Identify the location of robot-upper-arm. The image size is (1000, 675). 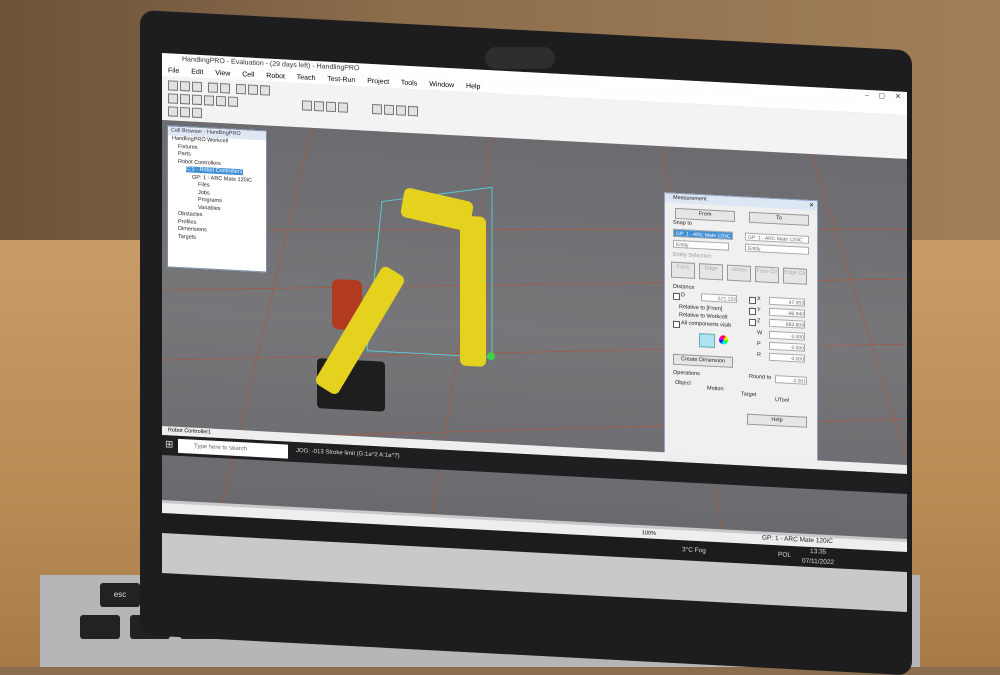
(473, 291).